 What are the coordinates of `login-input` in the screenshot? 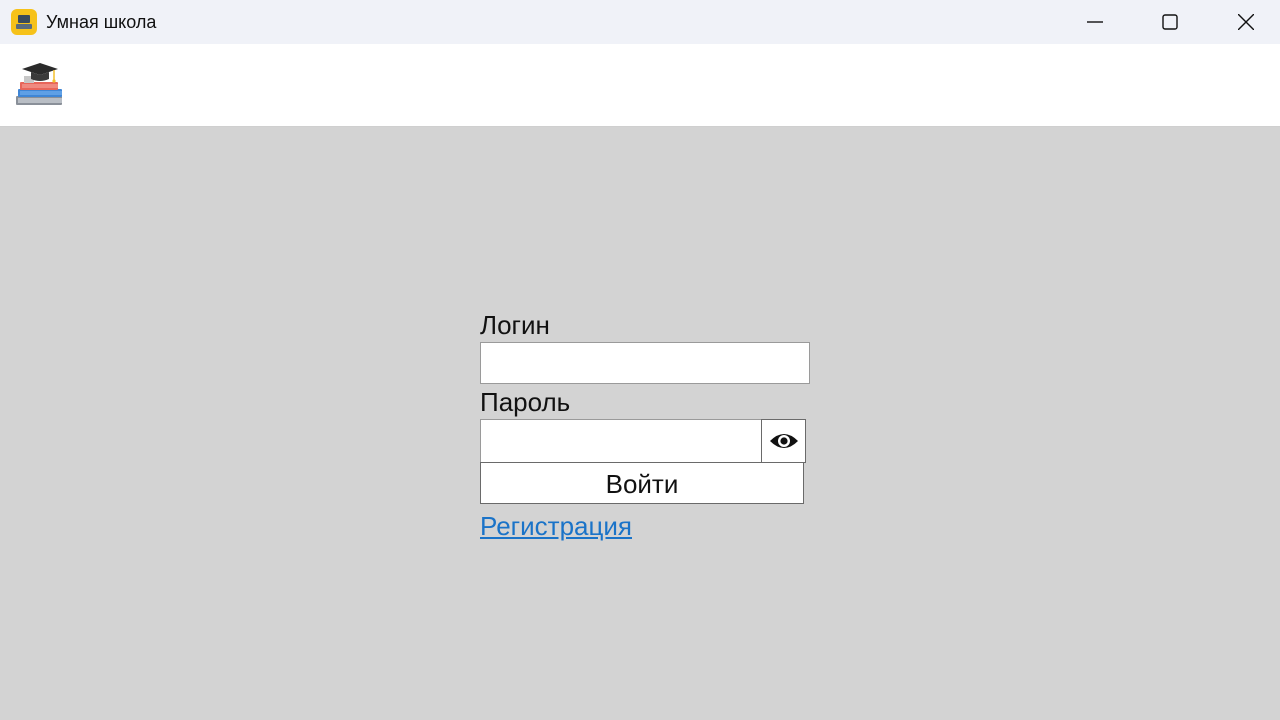 It's located at (645, 363).